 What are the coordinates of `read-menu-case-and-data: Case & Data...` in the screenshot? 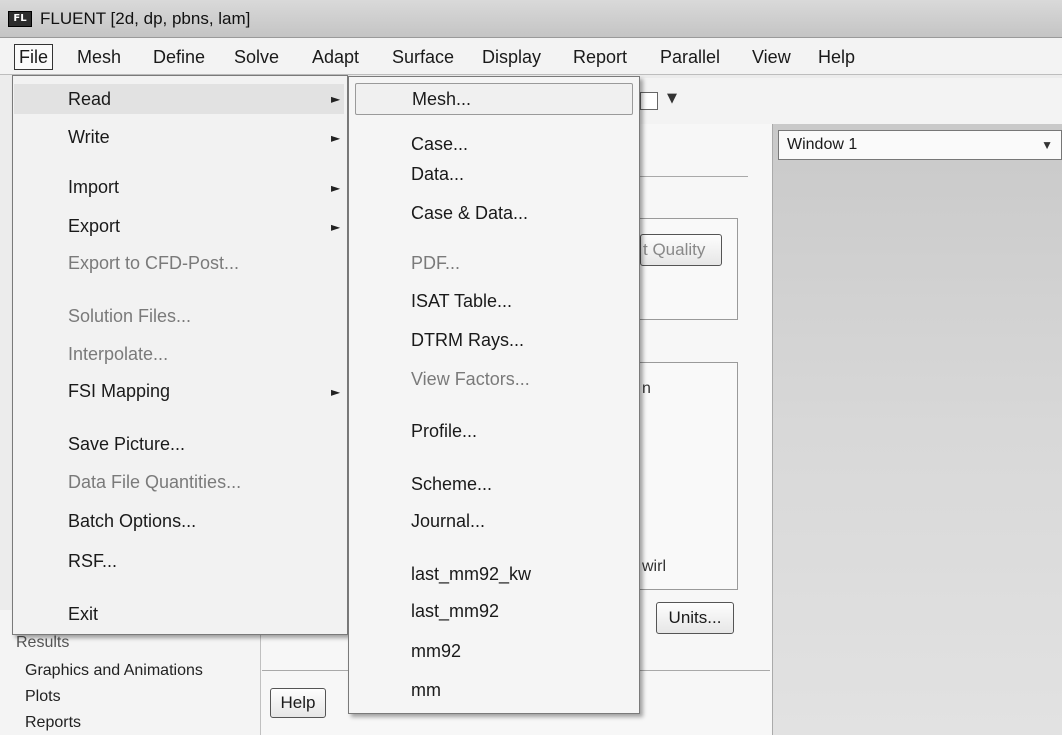 It's located at (469, 213).